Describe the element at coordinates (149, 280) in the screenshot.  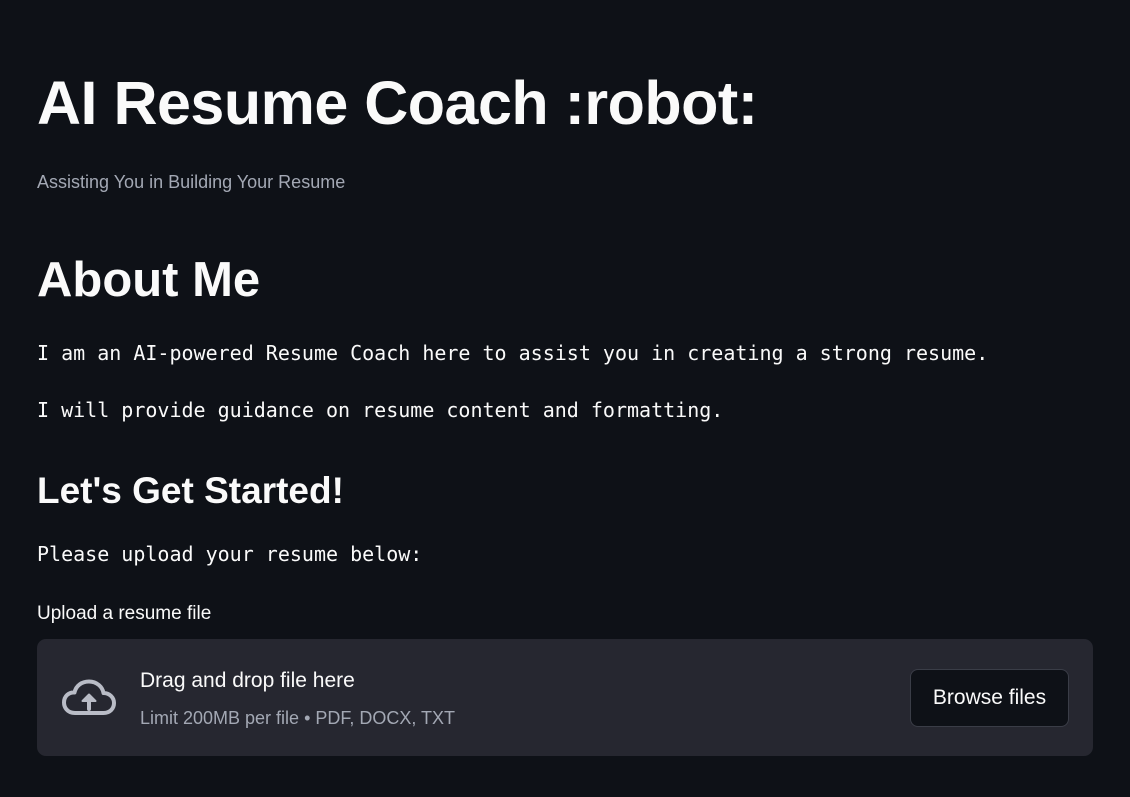
I see `about-heading: About Me` at that location.